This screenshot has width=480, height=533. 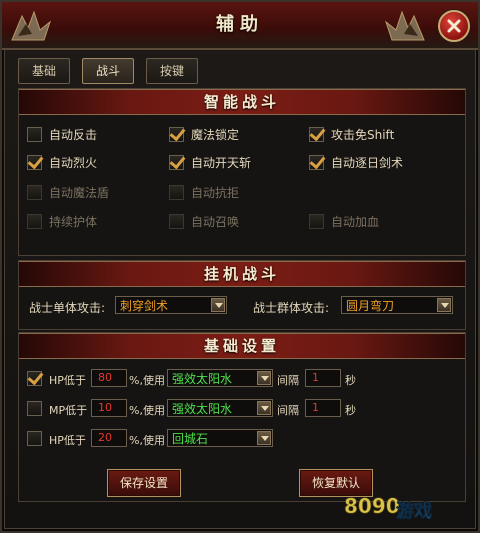 I want to click on hp-threshold-input: 80, so click(x=109, y=378).